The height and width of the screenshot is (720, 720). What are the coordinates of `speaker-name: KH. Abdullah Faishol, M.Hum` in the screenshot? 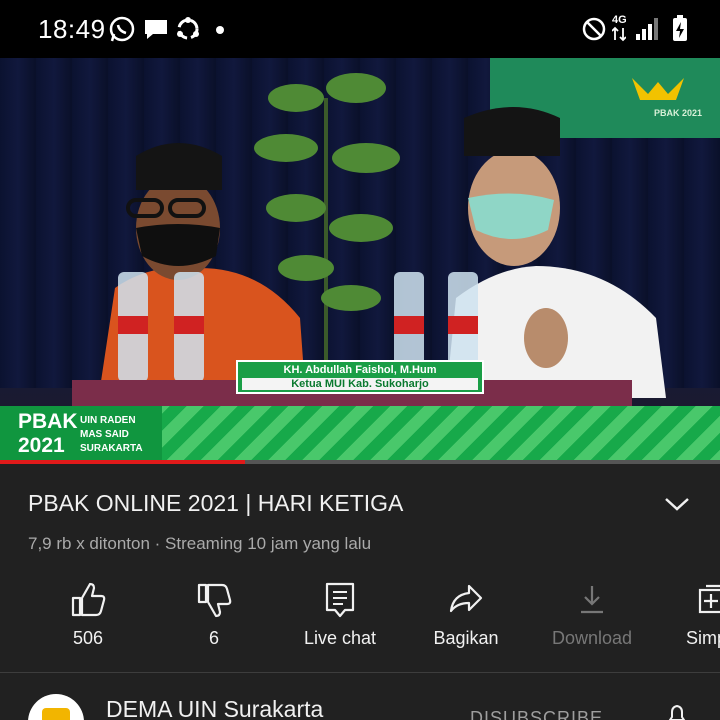 It's located at (360, 370).